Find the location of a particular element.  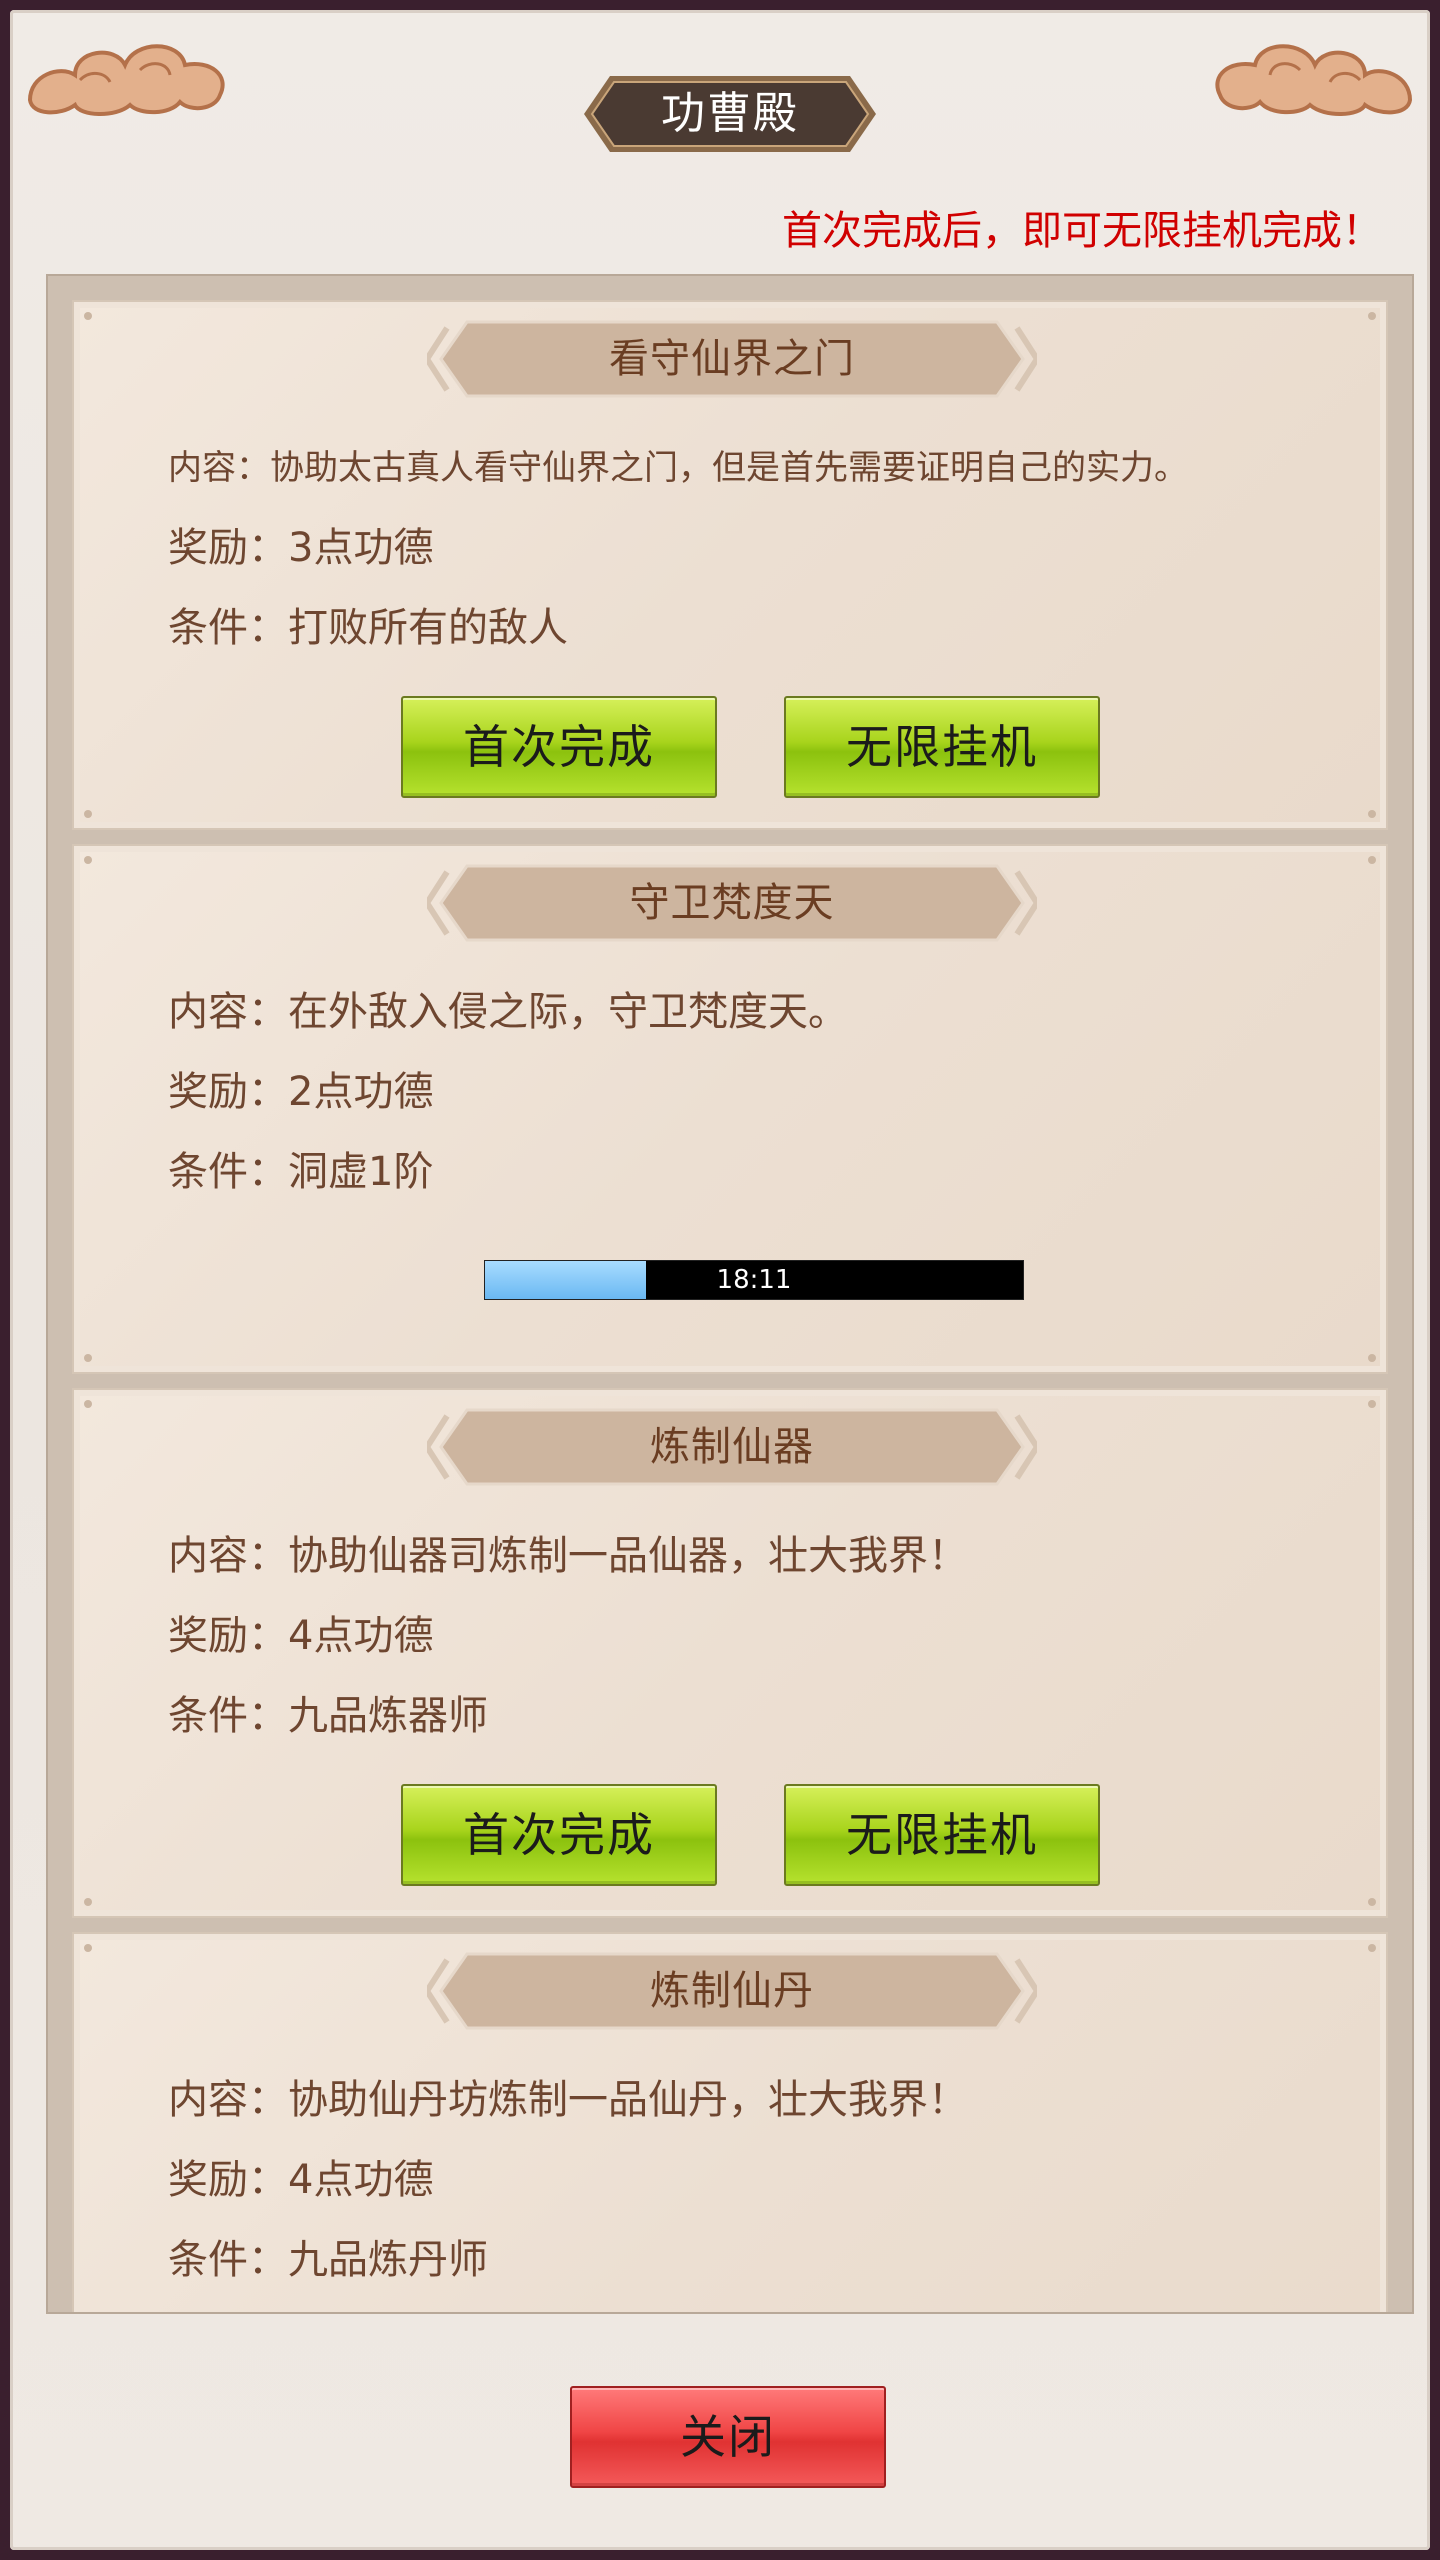

task-condition-row: 条件：打败所有的敌人 is located at coordinates (368, 628).